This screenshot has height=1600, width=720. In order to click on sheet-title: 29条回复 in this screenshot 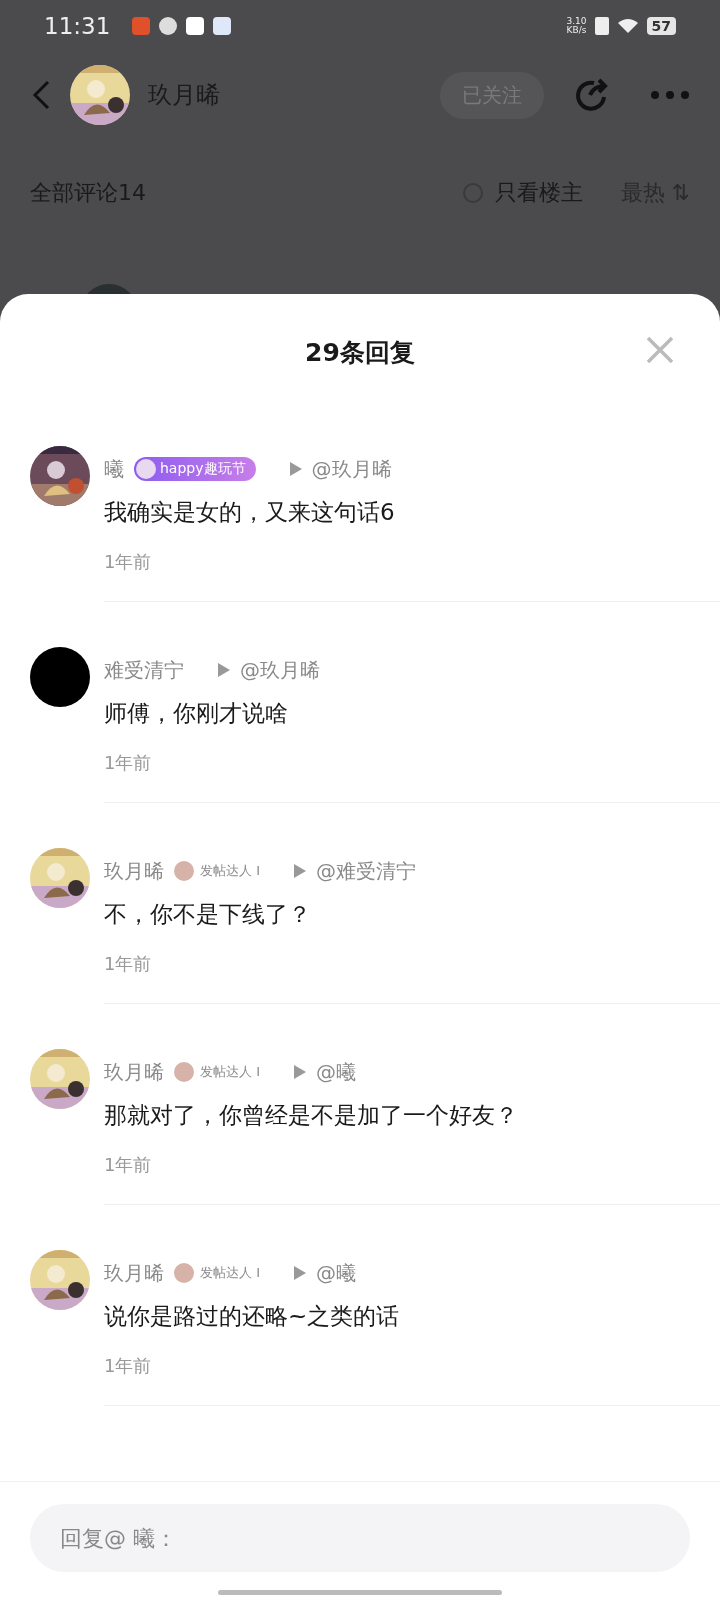, I will do `click(360, 352)`.